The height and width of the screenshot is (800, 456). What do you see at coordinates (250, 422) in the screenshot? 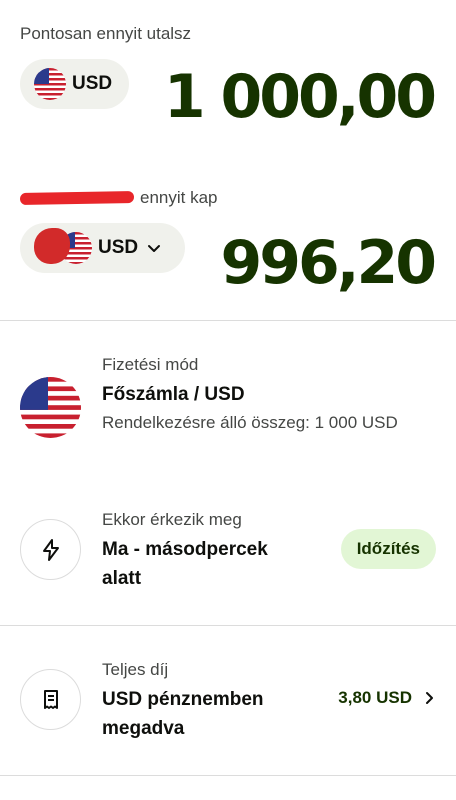
I see `payment-method-balance: Rendelkezésre álló összeg: 1 000 USD` at bounding box center [250, 422].